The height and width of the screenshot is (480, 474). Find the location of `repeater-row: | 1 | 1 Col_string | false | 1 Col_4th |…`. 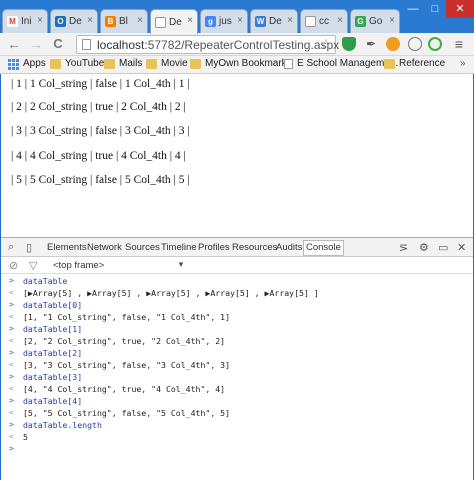

repeater-row: | 1 | 1 Col_string | false | 1 Col_4th |… is located at coordinates (100, 84).